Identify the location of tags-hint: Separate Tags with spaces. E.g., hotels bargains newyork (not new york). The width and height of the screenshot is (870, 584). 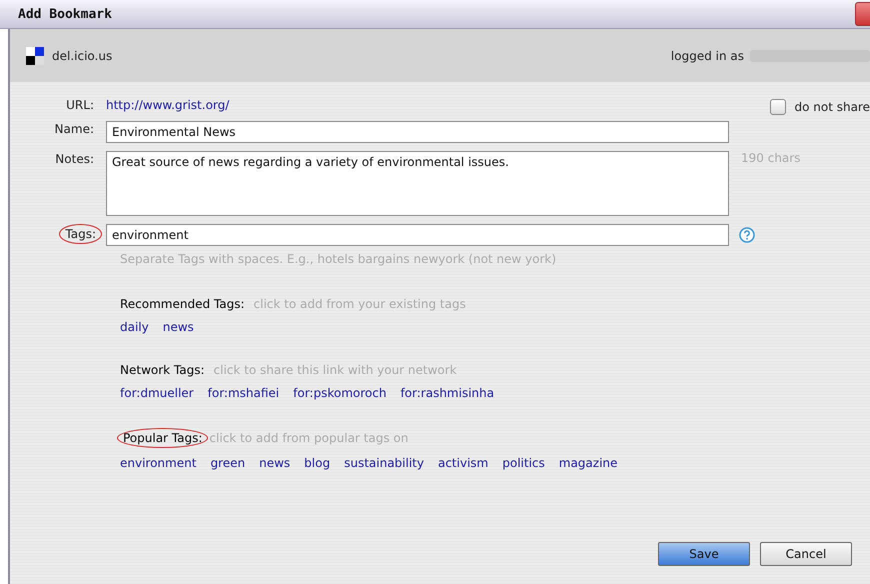
(338, 259).